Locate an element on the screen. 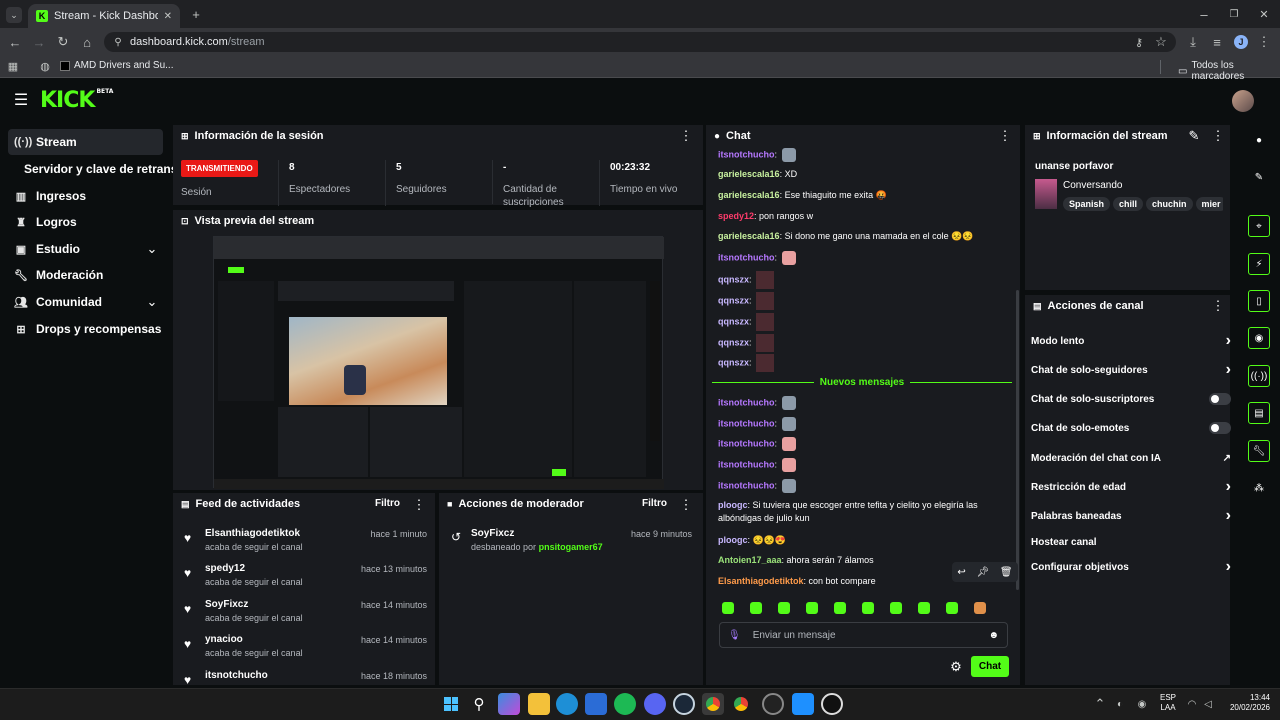  channel-action-item: Chat de solo-suscriptores is located at coordinates (1131, 399).